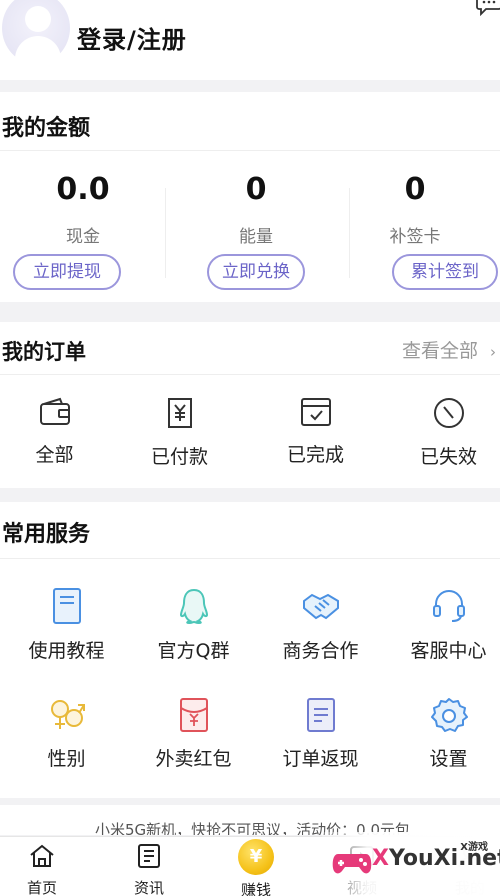 The width and height of the screenshot is (500, 896). I want to click on home-icon, so click(42, 855).